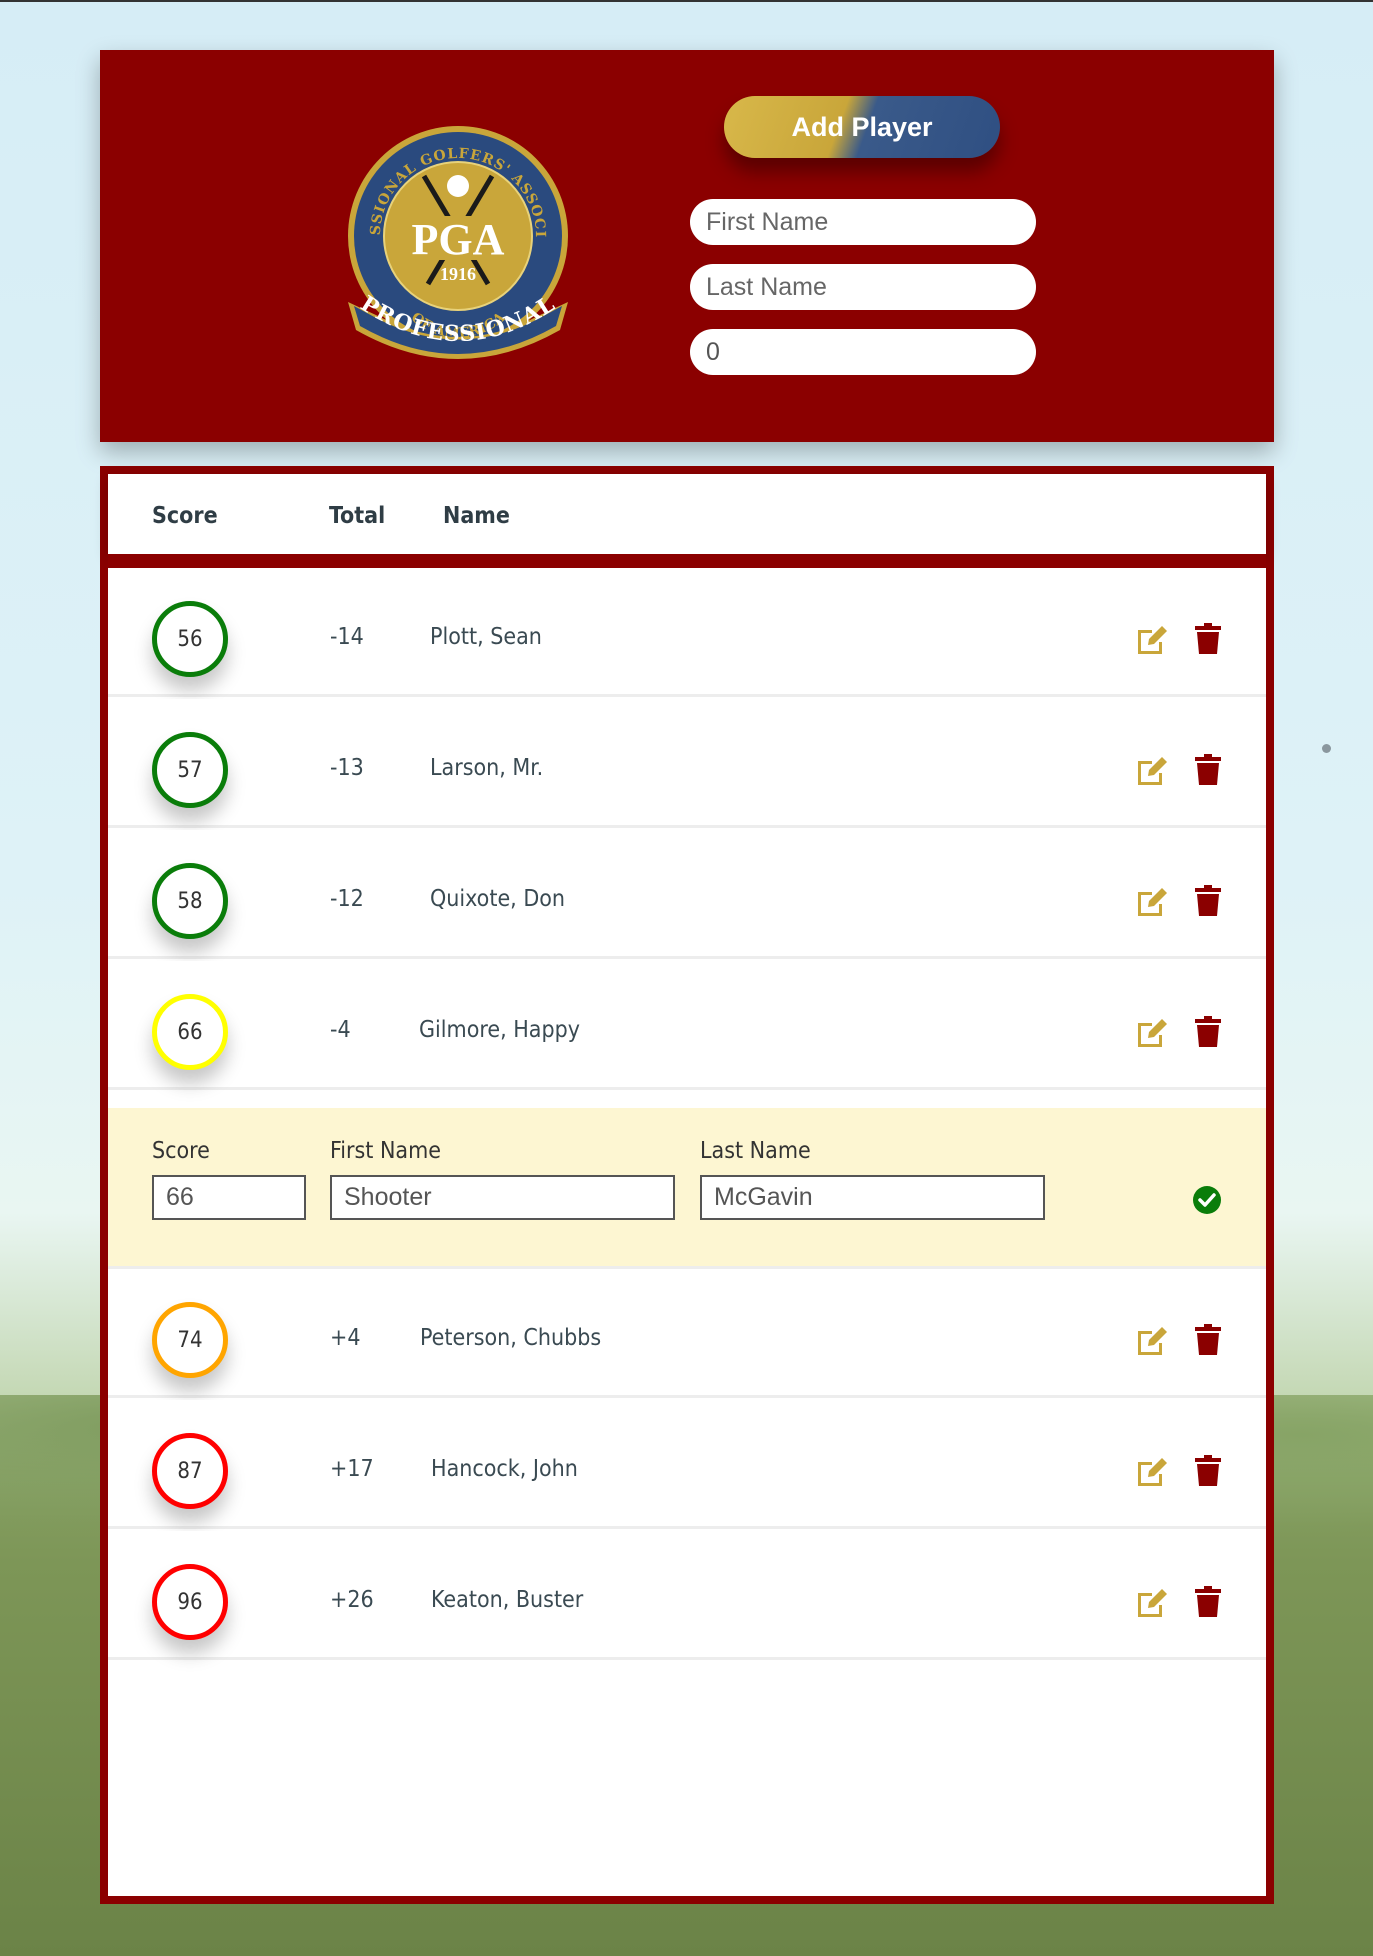 Image resolution: width=1373 pixels, height=1956 pixels. What do you see at coordinates (687, 1595) in the screenshot?
I see `table-row: 96 +26 Keaton, Buster` at bounding box center [687, 1595].